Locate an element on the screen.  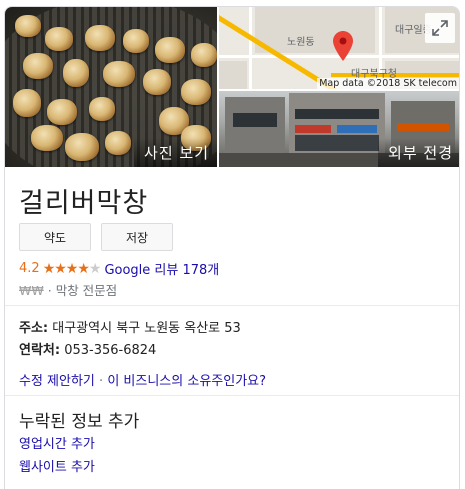
map-road is located at coordinates (250, 48).